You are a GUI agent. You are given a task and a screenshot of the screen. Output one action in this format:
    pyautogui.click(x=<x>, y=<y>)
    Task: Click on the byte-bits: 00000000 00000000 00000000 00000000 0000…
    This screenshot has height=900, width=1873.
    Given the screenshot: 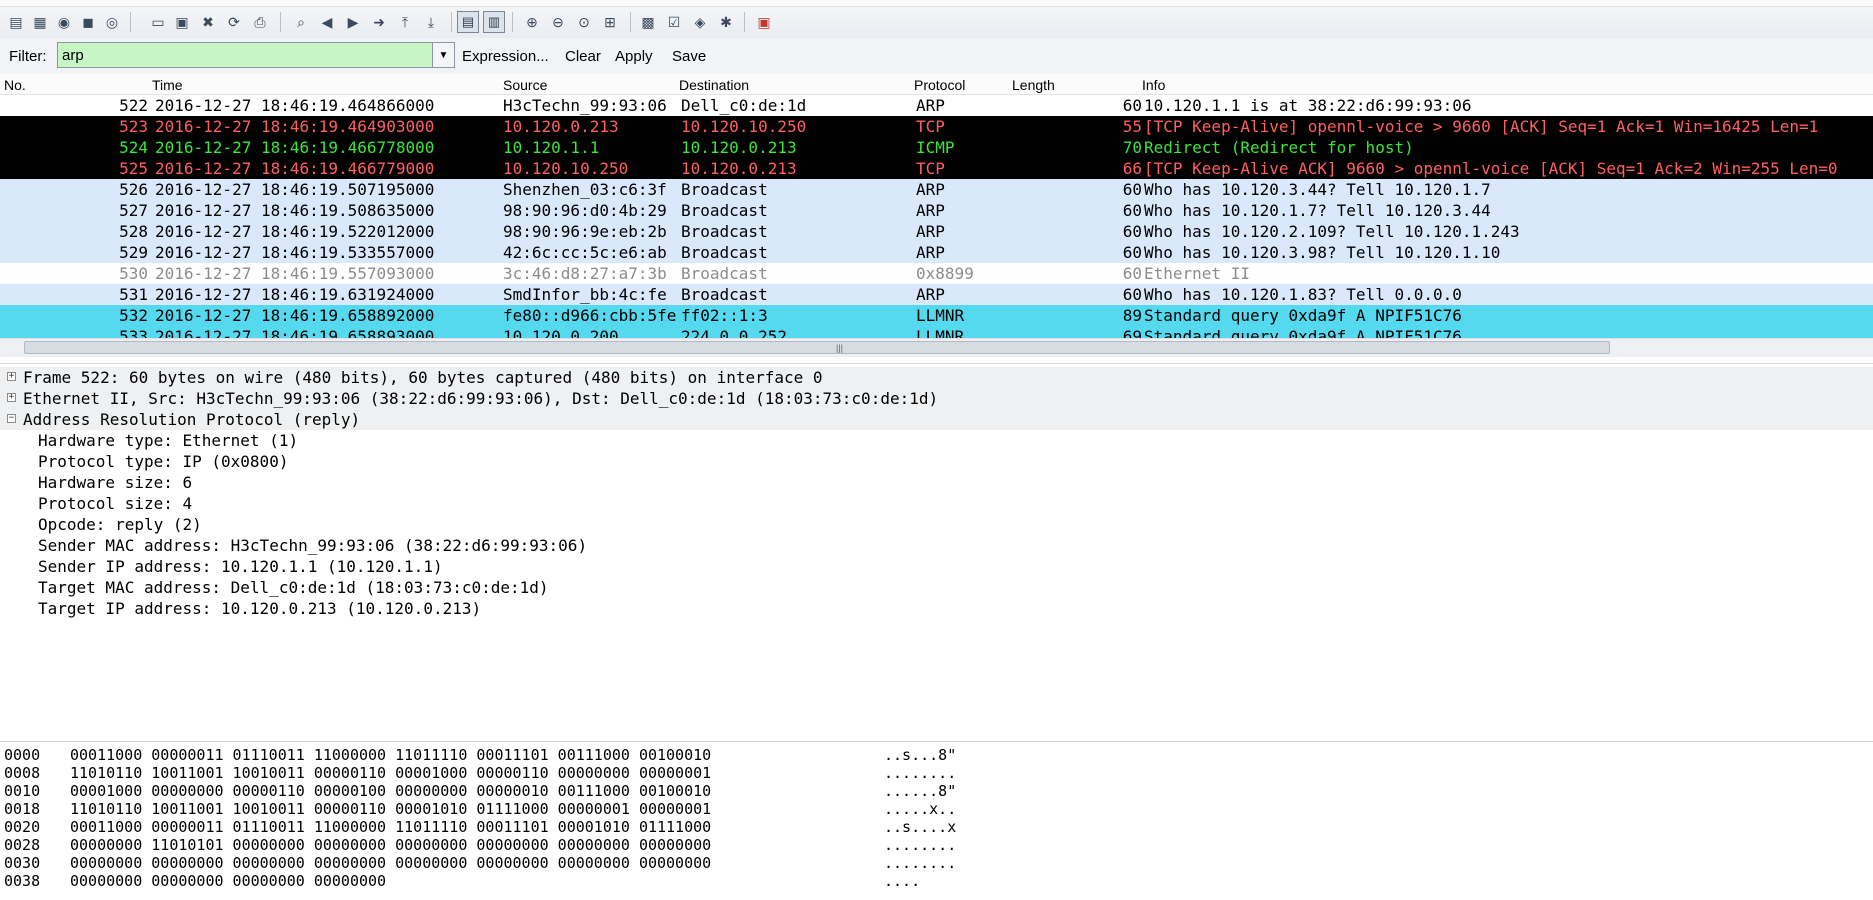 What is the action you would take?
    pyautogui.click(x=391, y=863)
    